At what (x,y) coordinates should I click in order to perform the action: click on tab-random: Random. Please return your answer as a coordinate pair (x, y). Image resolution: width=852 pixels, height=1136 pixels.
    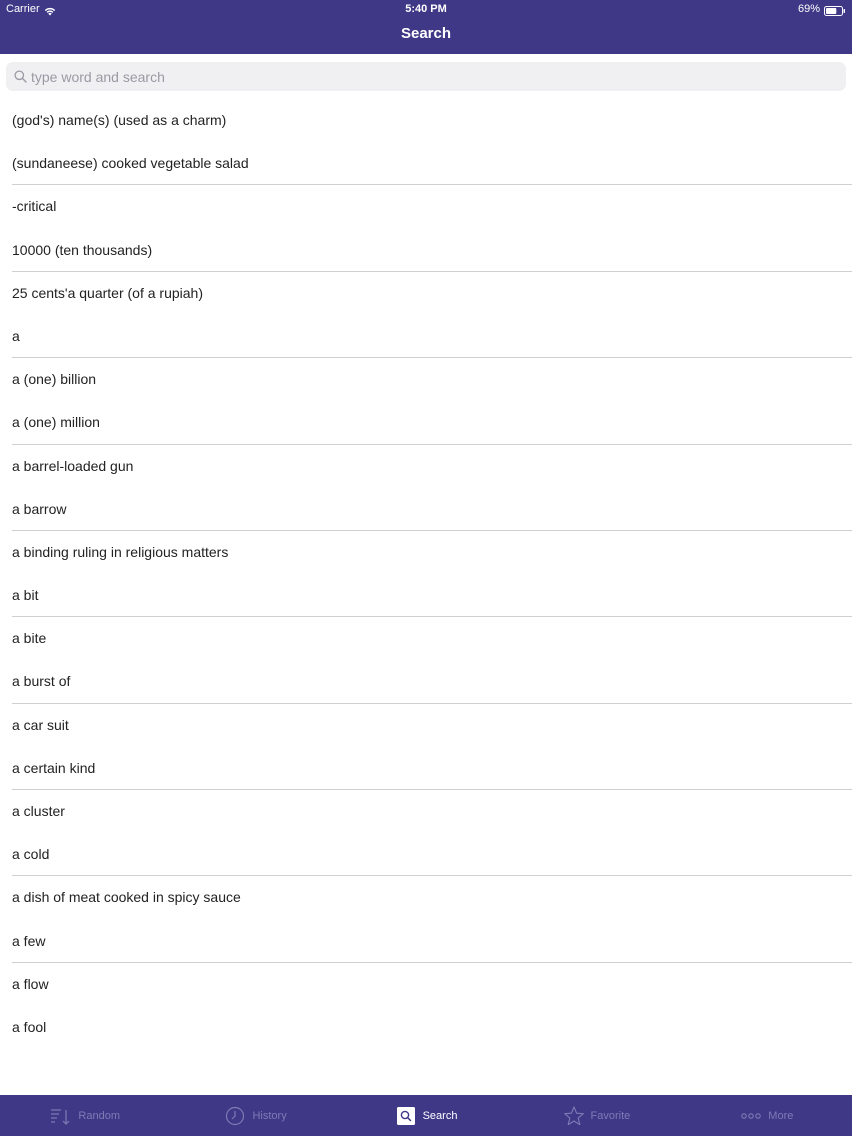
    Looking at the image, I should click on (85, 1115).